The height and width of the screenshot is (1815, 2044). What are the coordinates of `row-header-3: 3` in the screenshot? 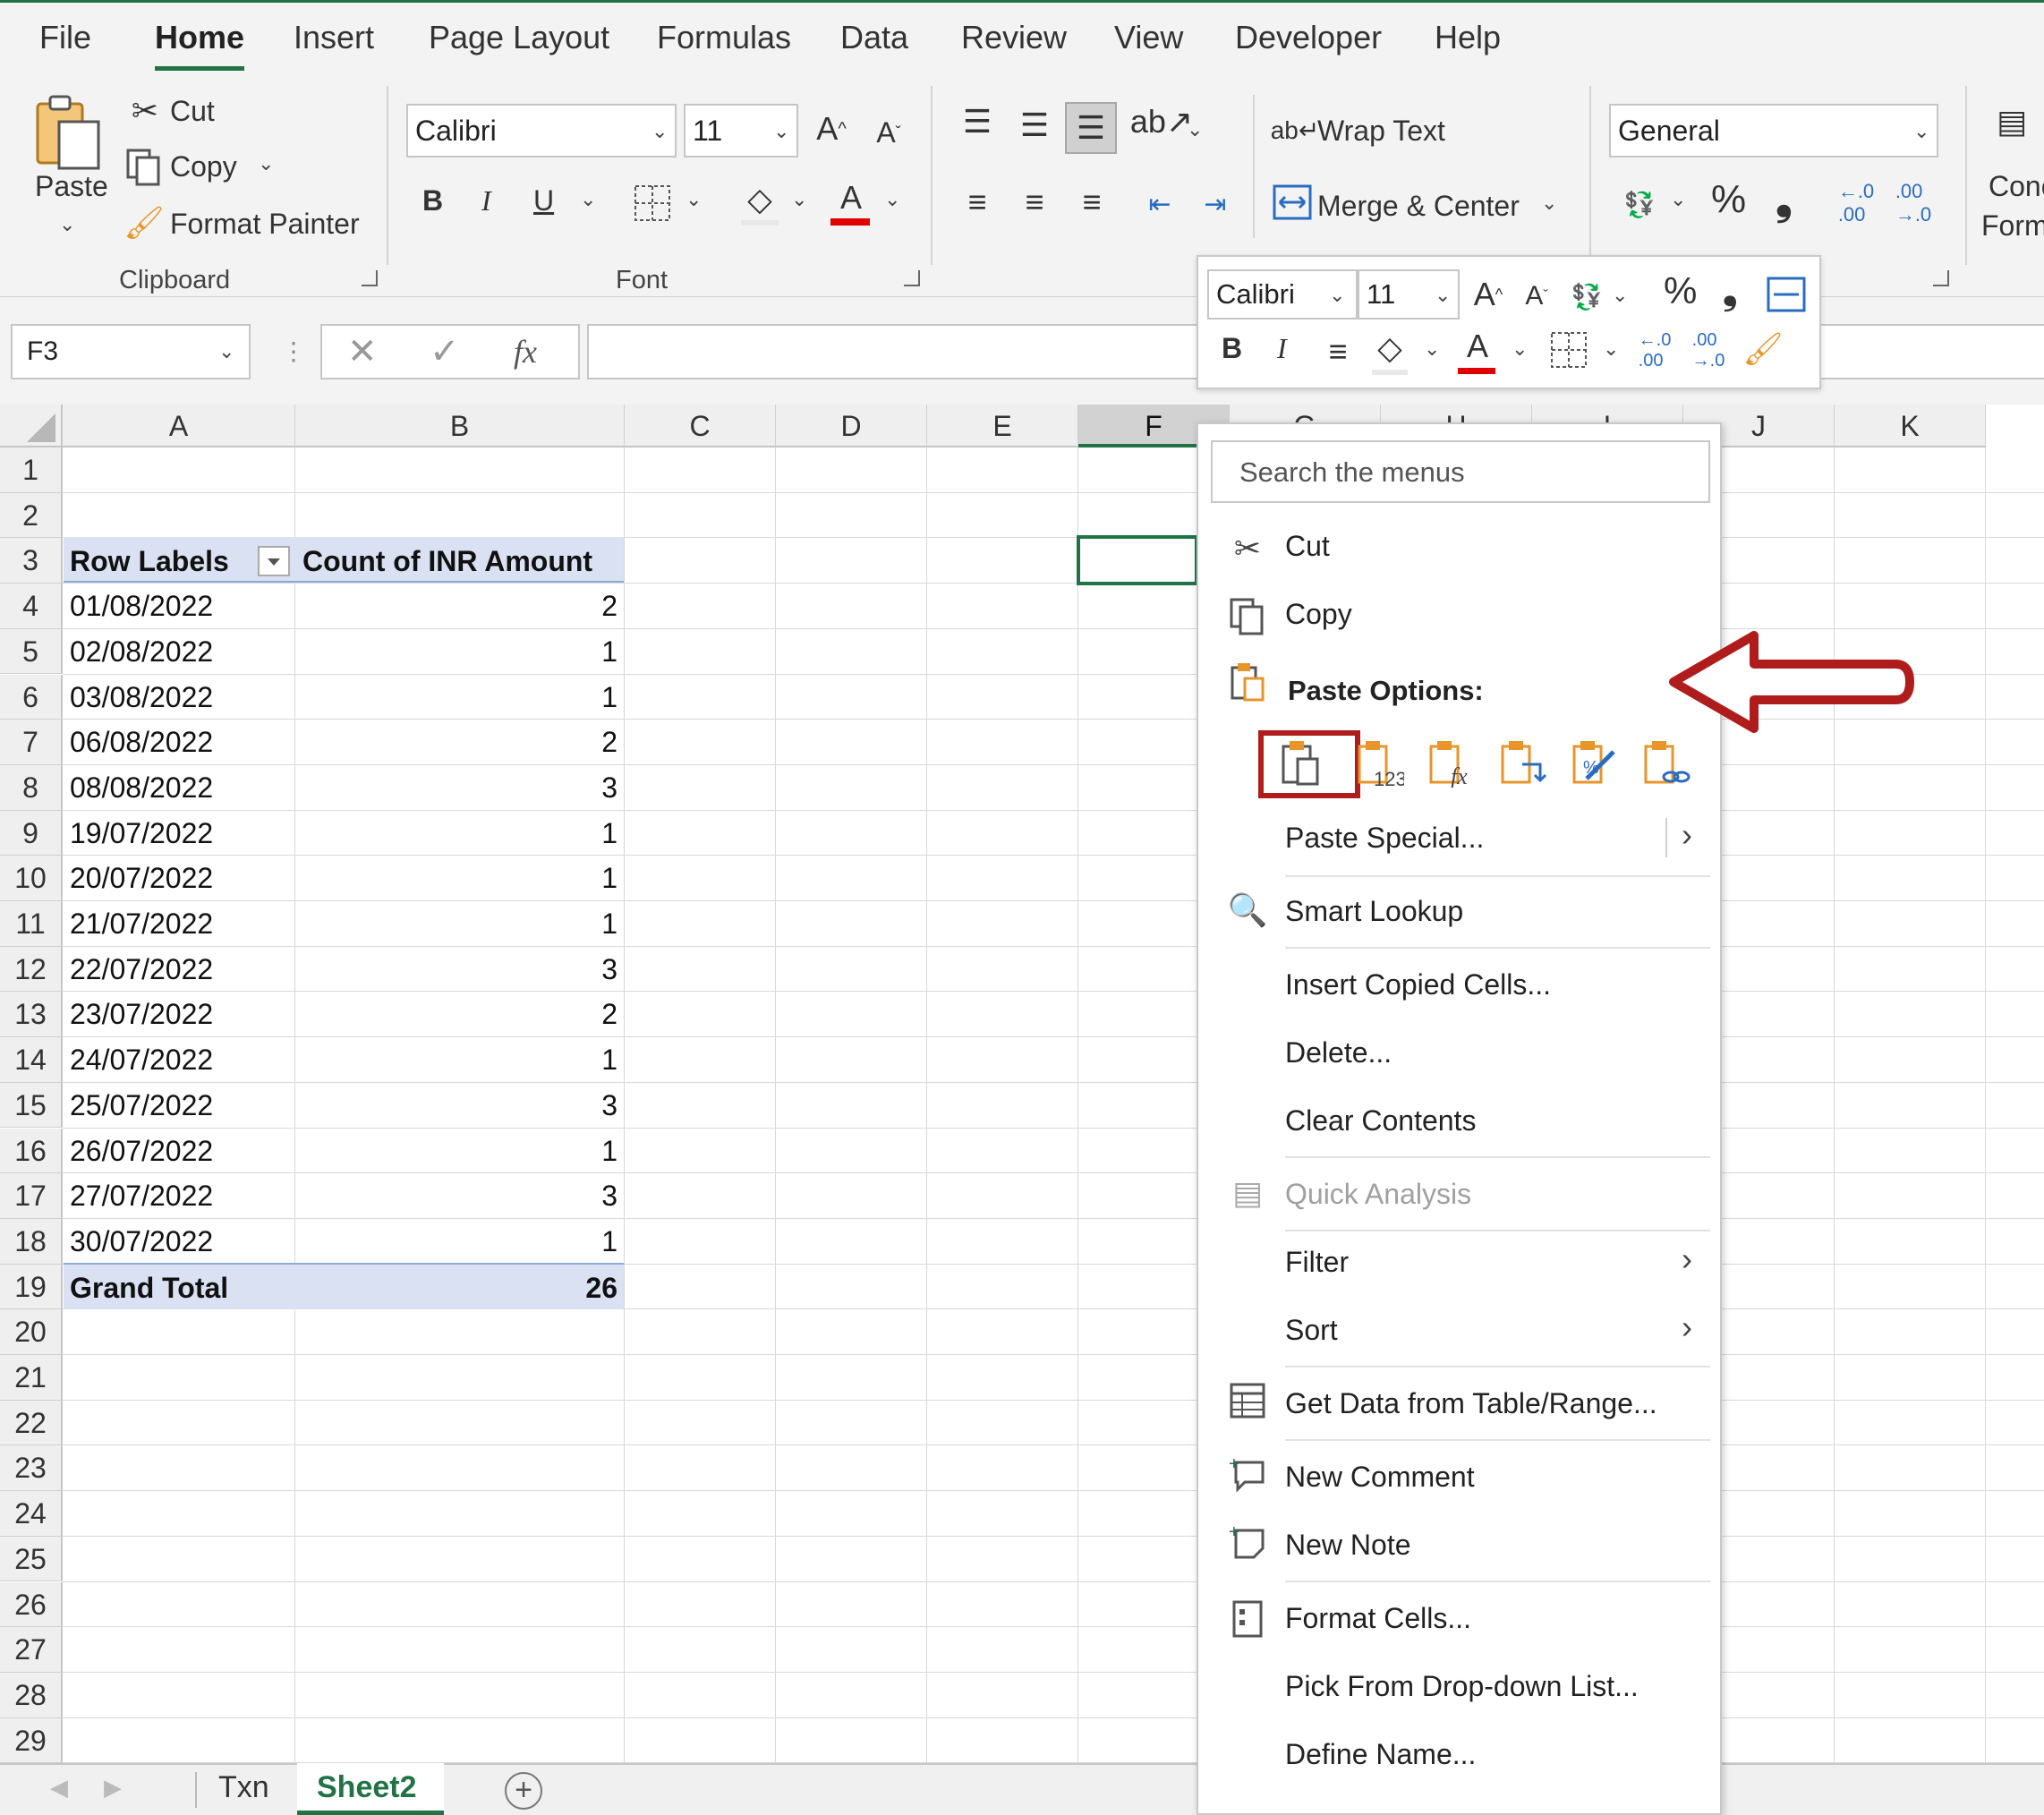 It's located at (32, 561).